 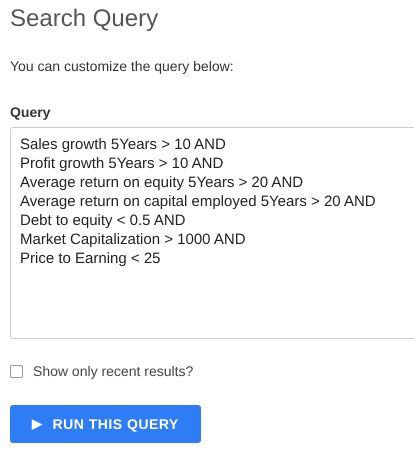 I want to click on run-query-button: ▶ RUN THIS QUERY, so click(x=105, y=424).